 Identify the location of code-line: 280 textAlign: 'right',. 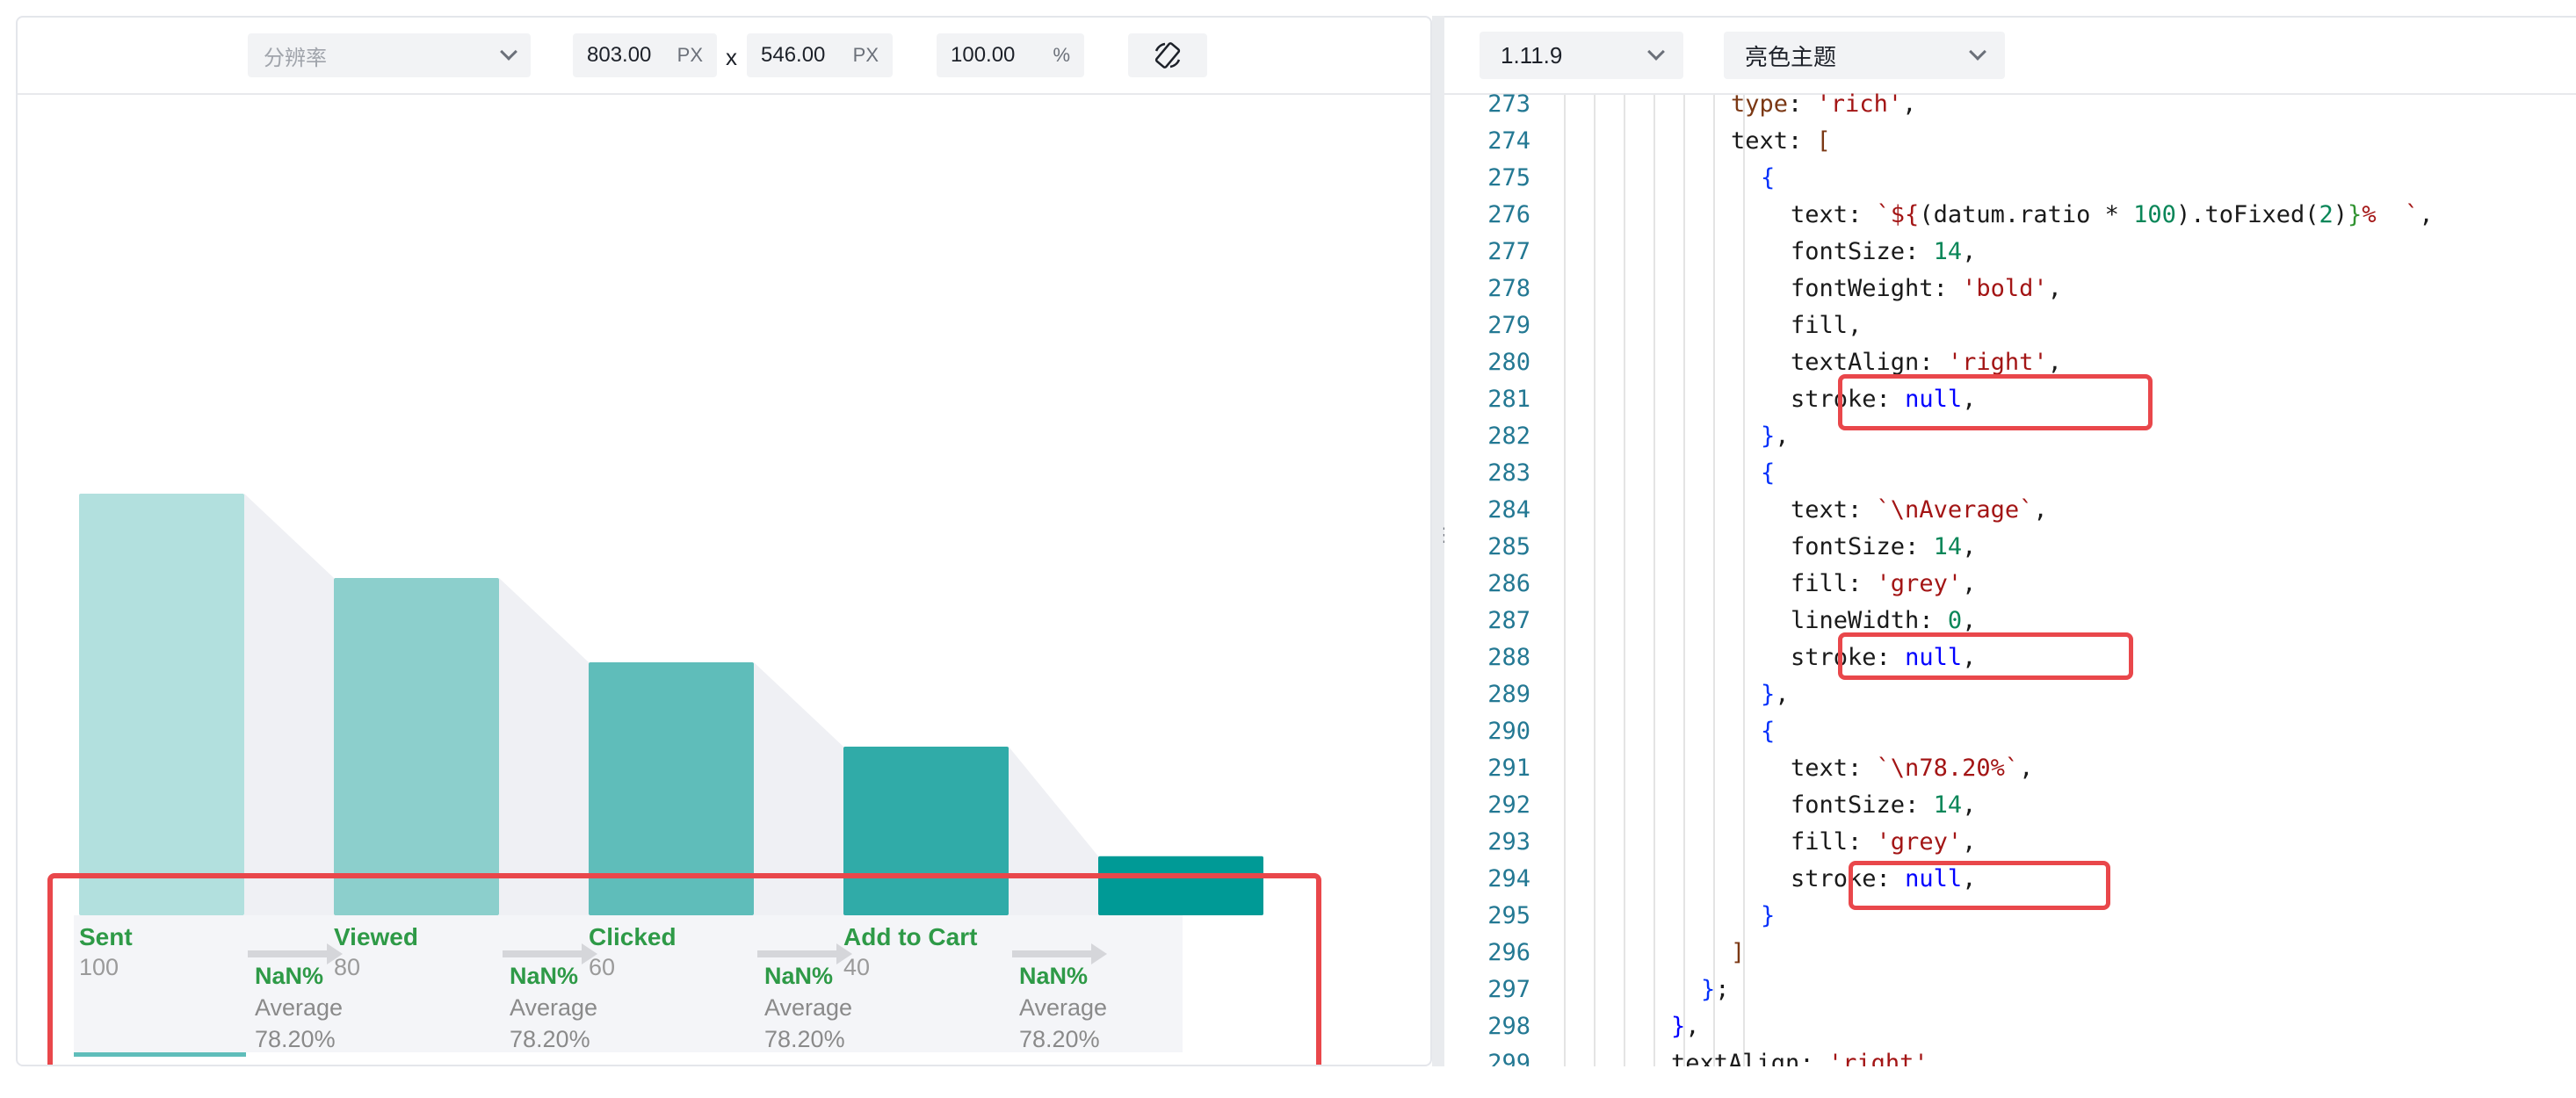
(2010, 362).